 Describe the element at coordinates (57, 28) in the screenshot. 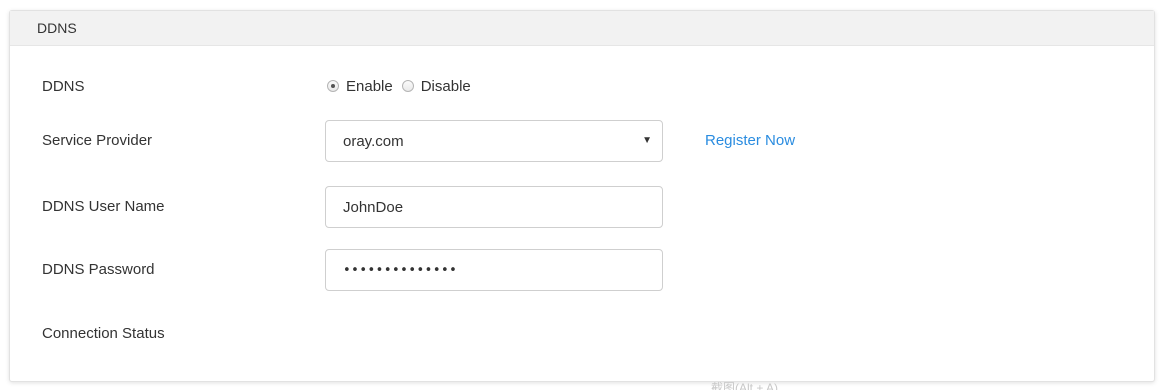

I see `panel-title: DDNS` at that location.